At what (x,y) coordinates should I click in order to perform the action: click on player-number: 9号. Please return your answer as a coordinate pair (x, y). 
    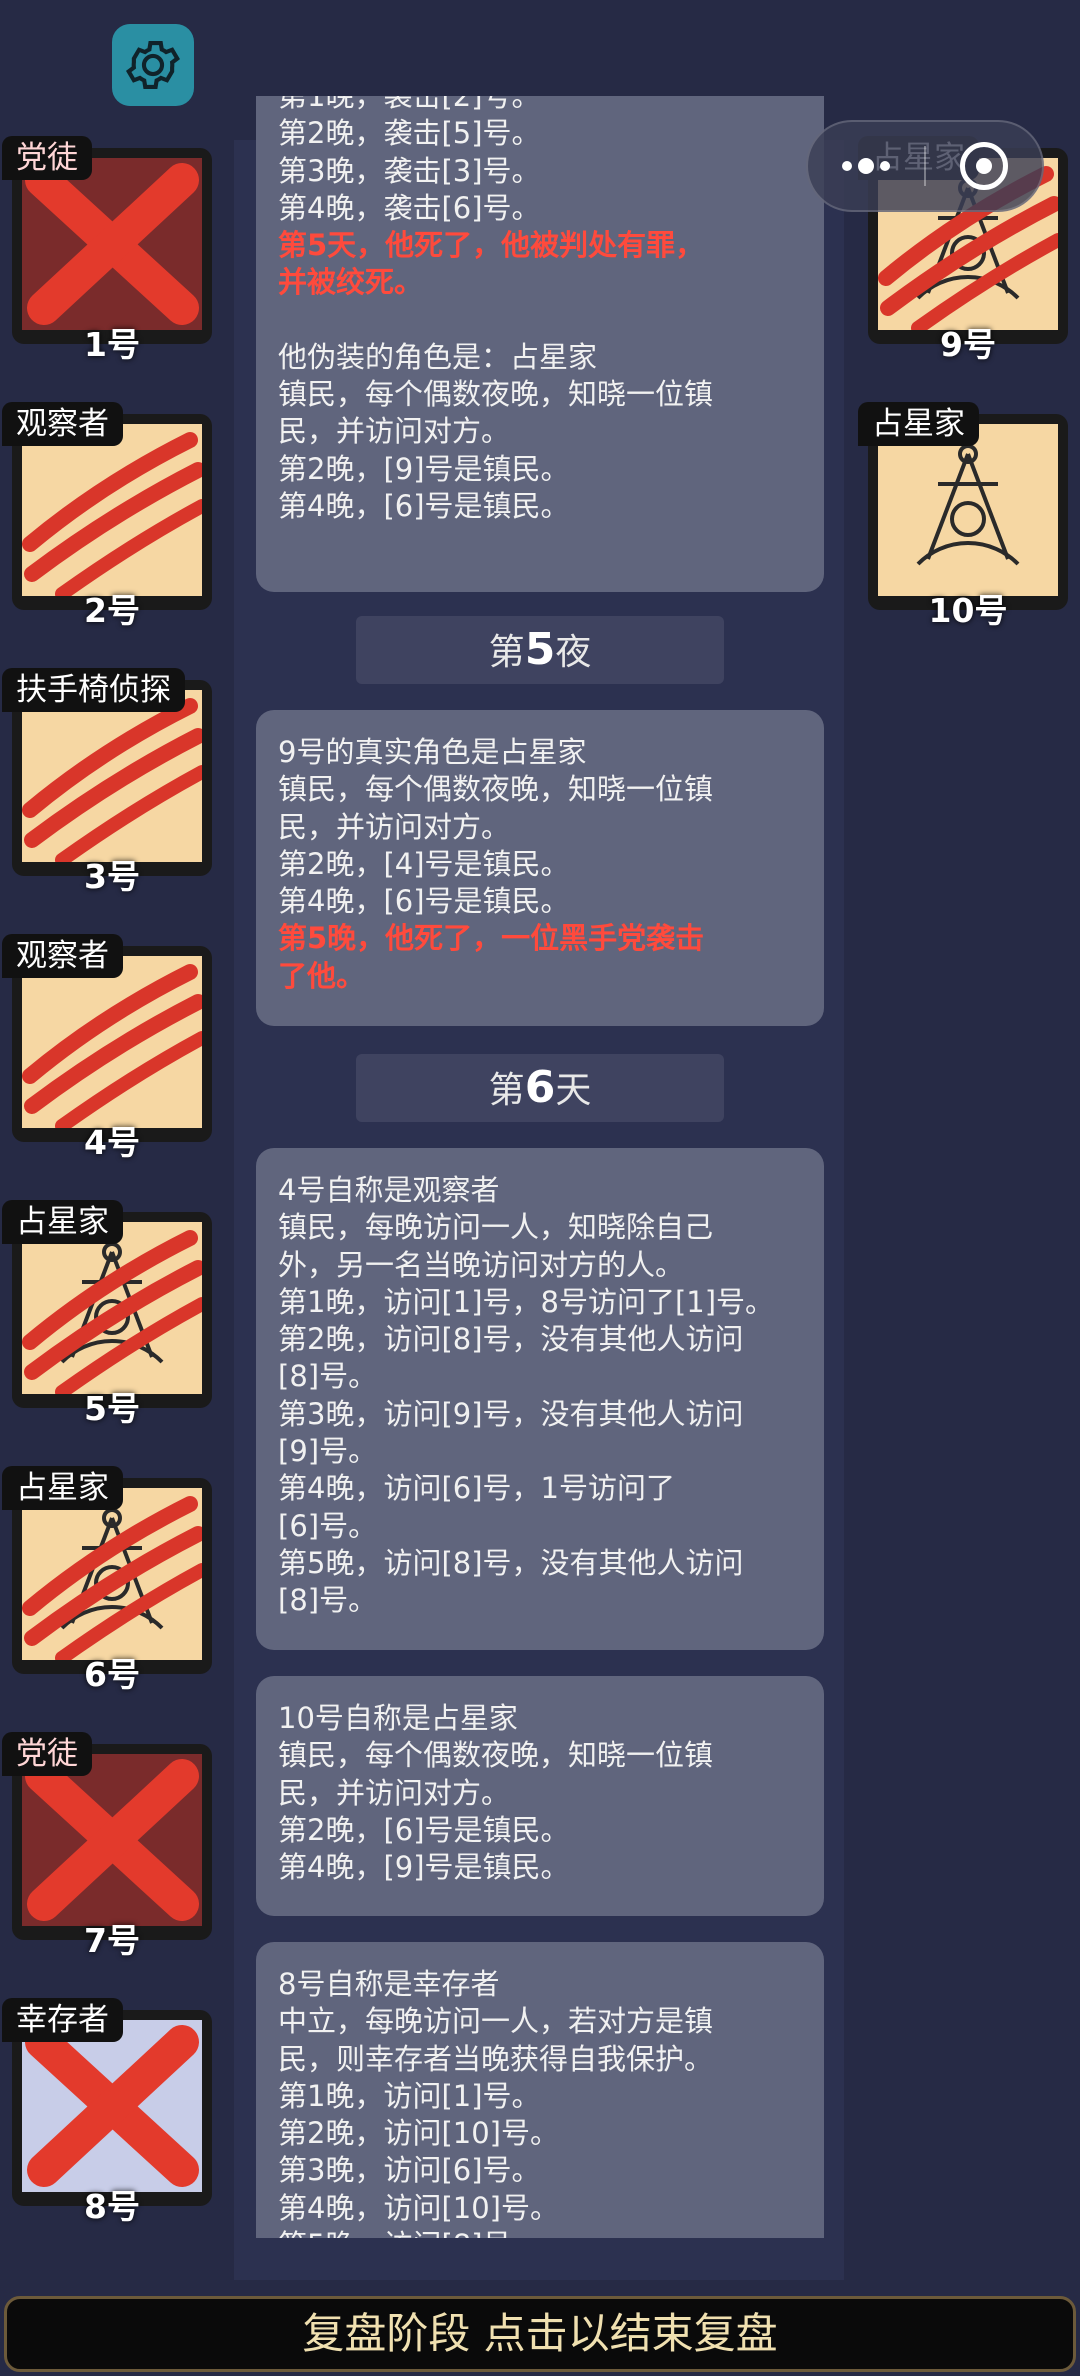
    Looking at the image, I should click on (968, 344).